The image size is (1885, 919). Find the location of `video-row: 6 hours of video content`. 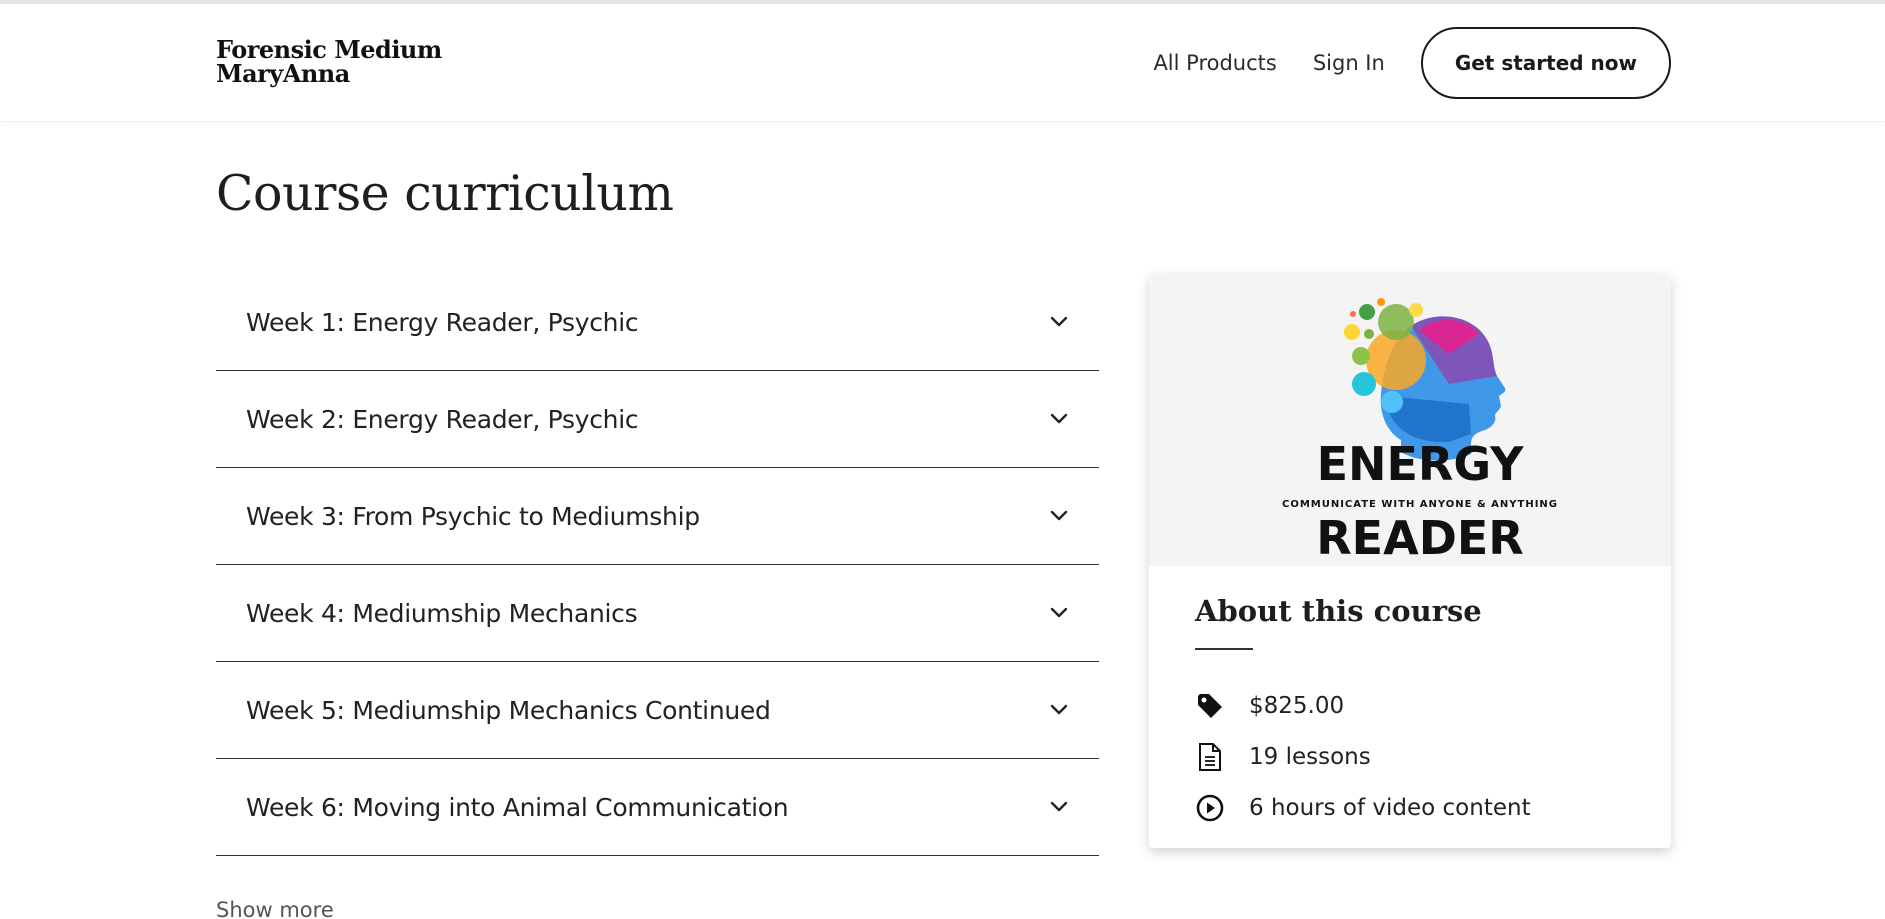

video-row: 6 hours of video content is located at coordinates (1415, 807).